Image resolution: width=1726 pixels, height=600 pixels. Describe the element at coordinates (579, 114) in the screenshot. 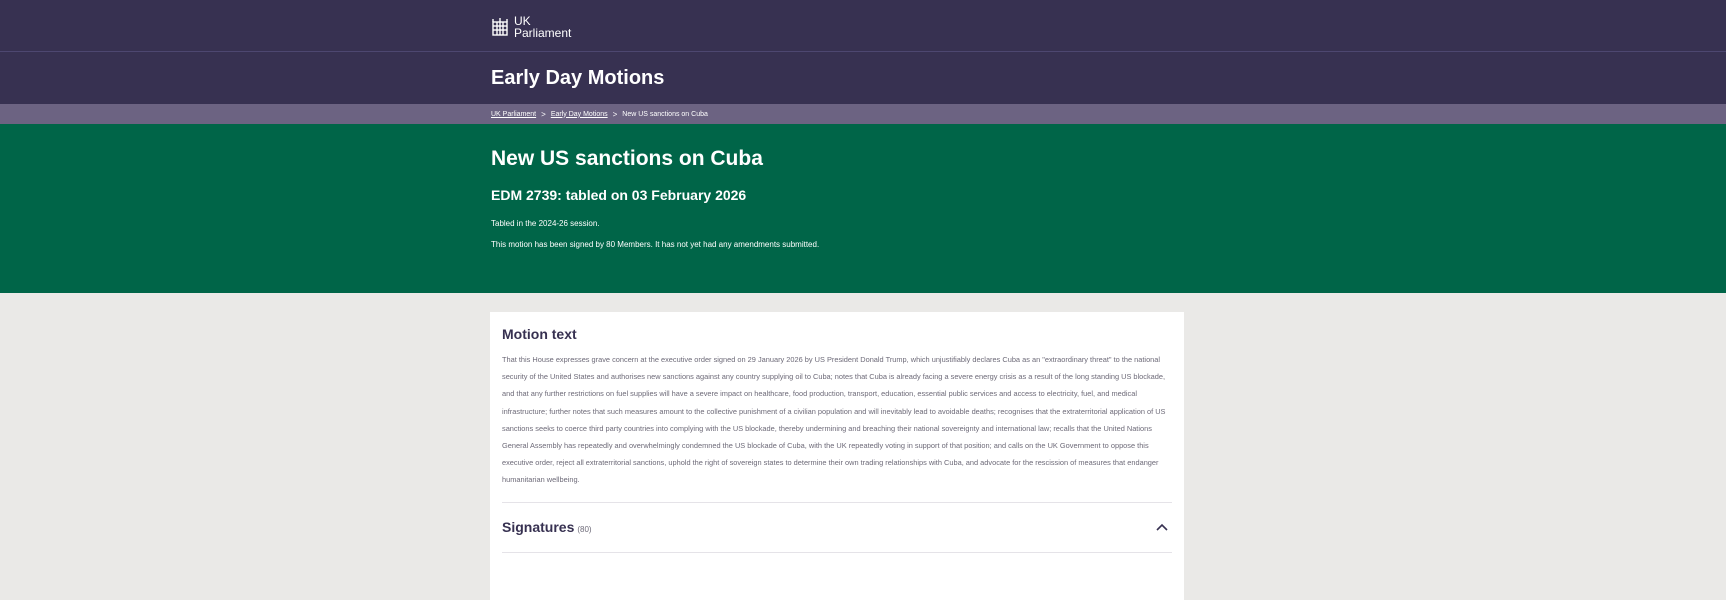

I see `breadcrumb-link-early-day-motions: Early Day Motions` at that location.